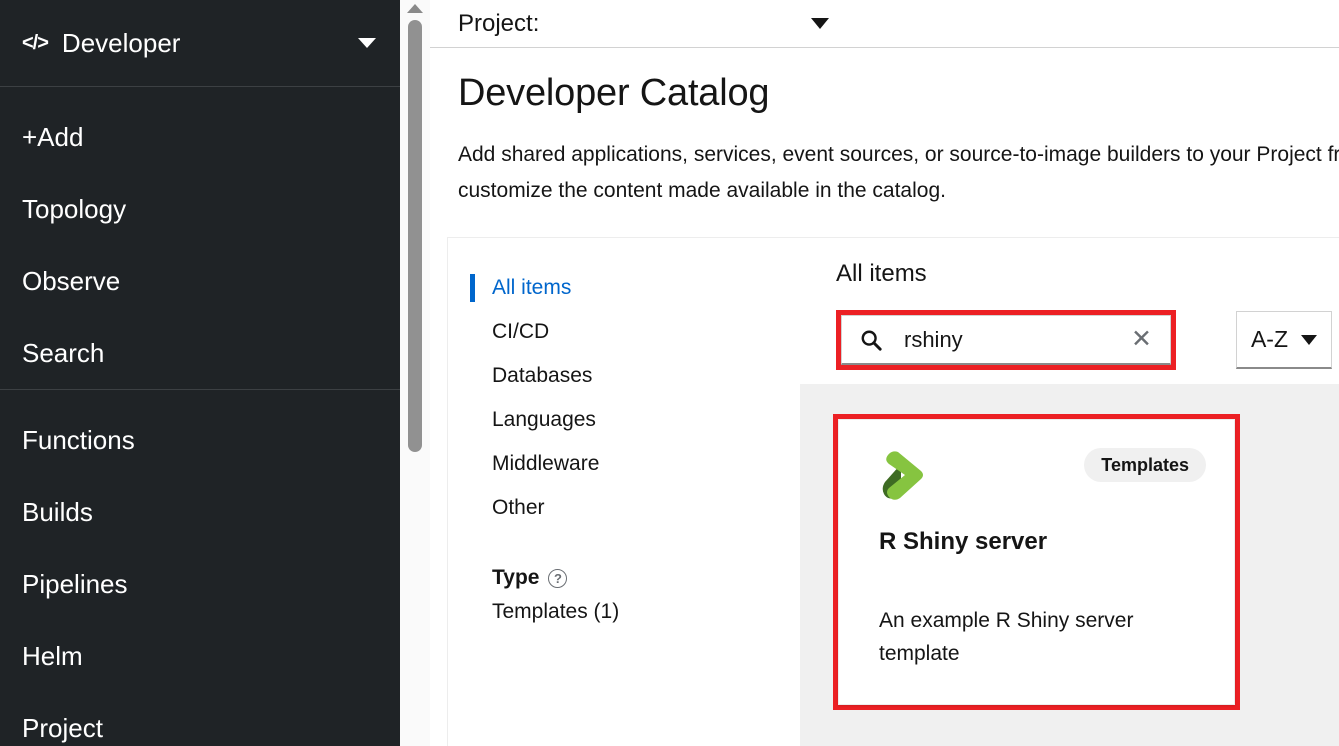 Image resolution: width=1339 pixels, height=746 pixels. I want to click on filter-category-databases: Databases, so click(635, 376).